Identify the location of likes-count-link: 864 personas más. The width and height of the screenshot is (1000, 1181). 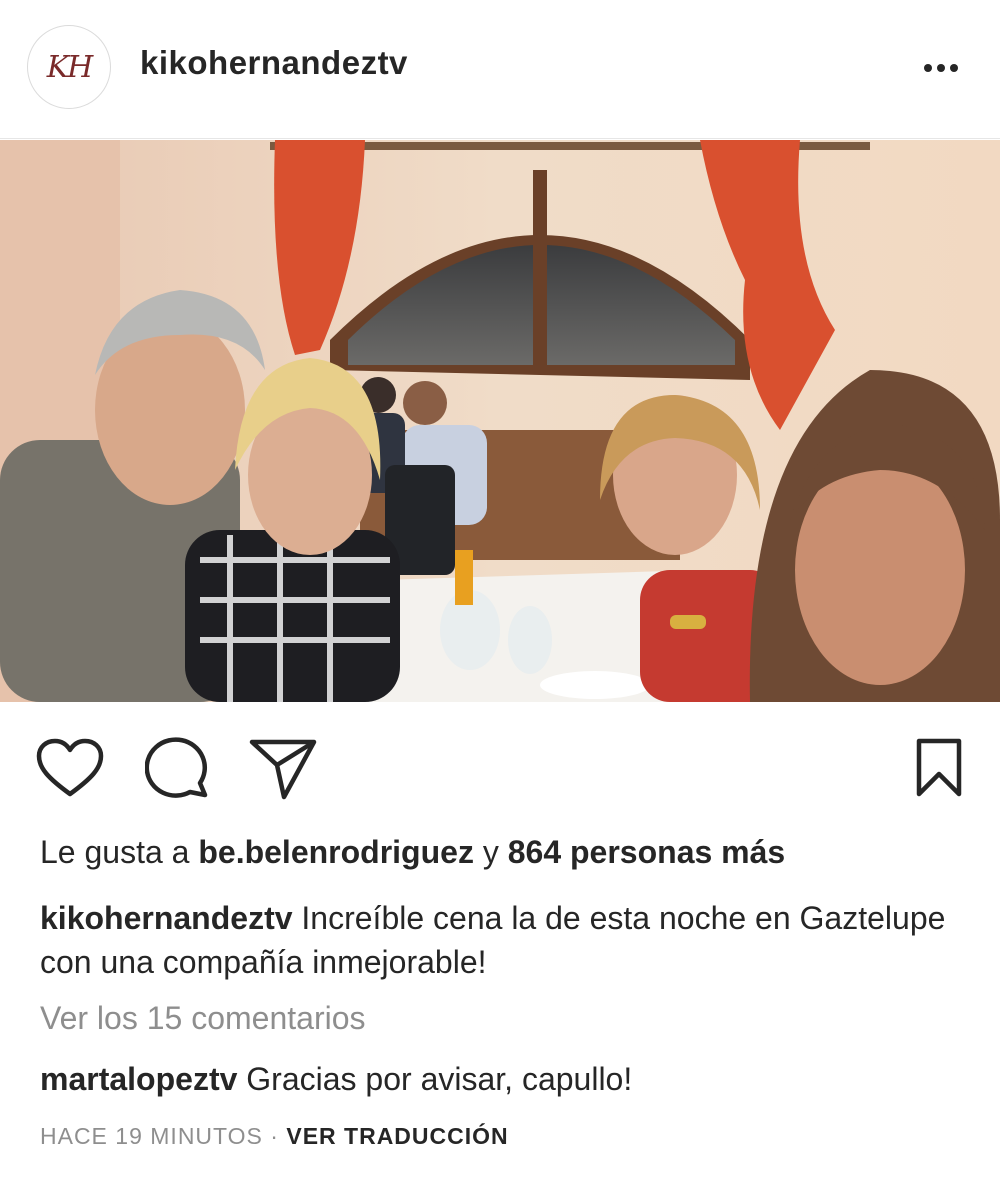
(647, 852).